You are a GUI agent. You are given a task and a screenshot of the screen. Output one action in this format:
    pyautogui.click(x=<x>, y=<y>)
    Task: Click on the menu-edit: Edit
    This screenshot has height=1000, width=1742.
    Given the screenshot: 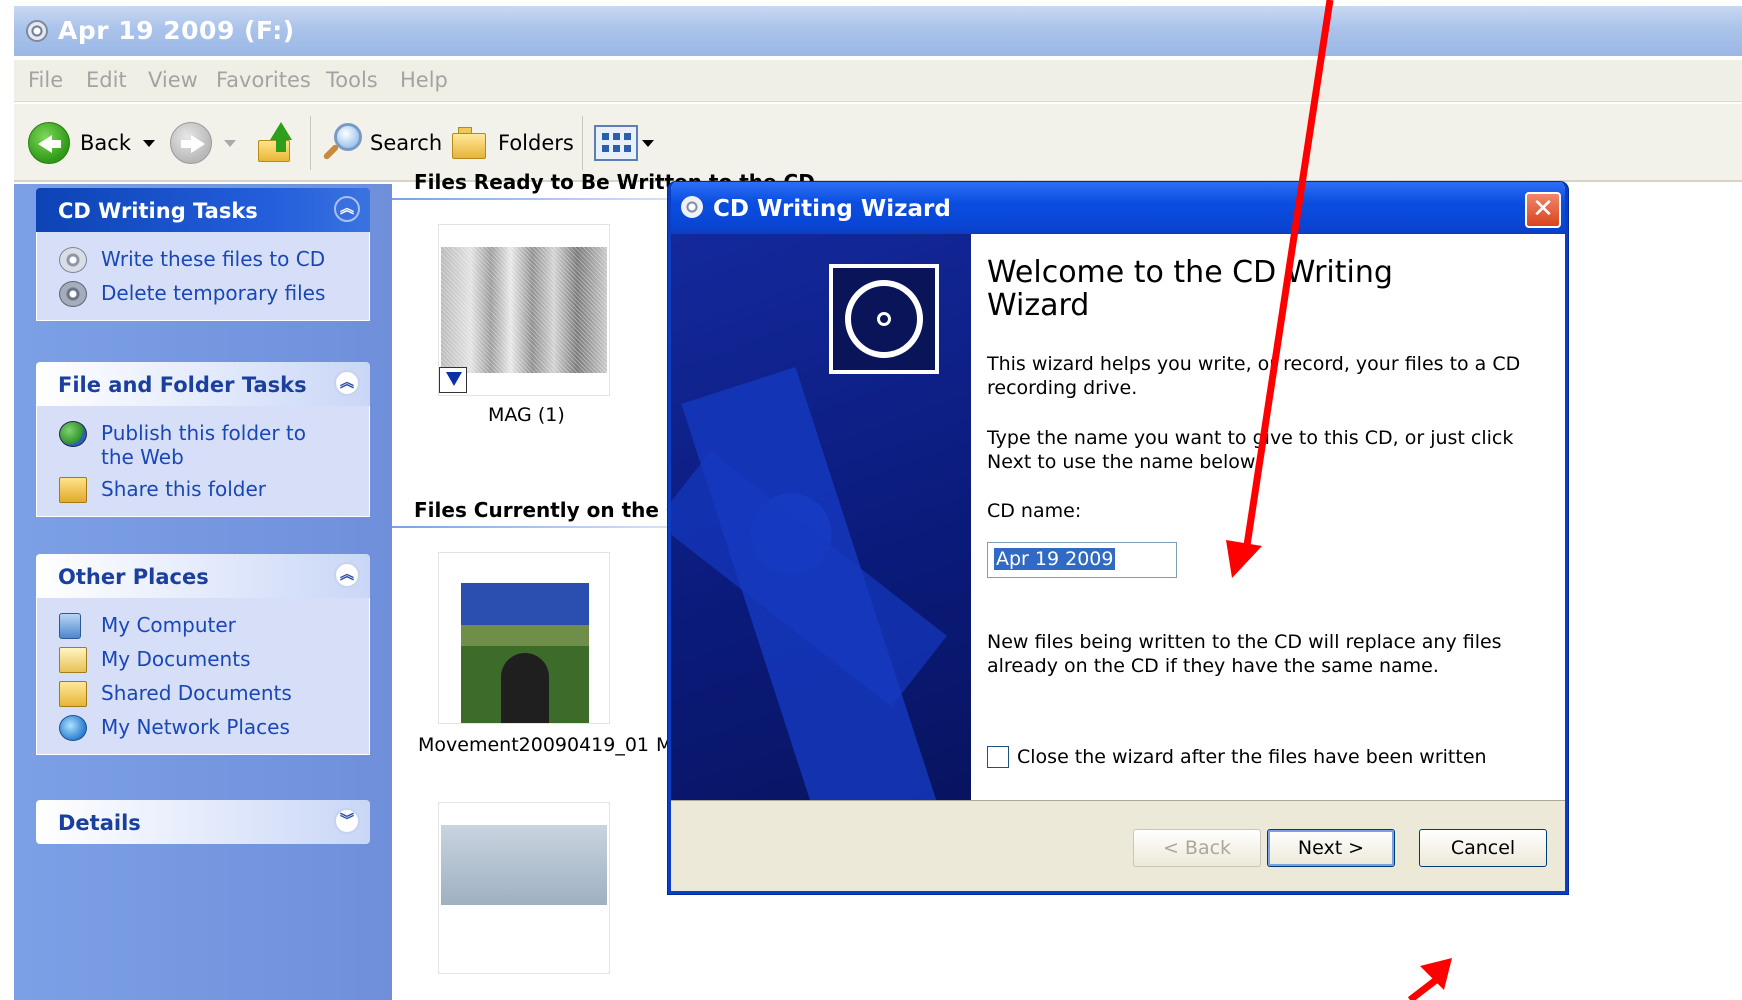 What is the action you would take?
    pyautogui.click(x=106, y=80)
    